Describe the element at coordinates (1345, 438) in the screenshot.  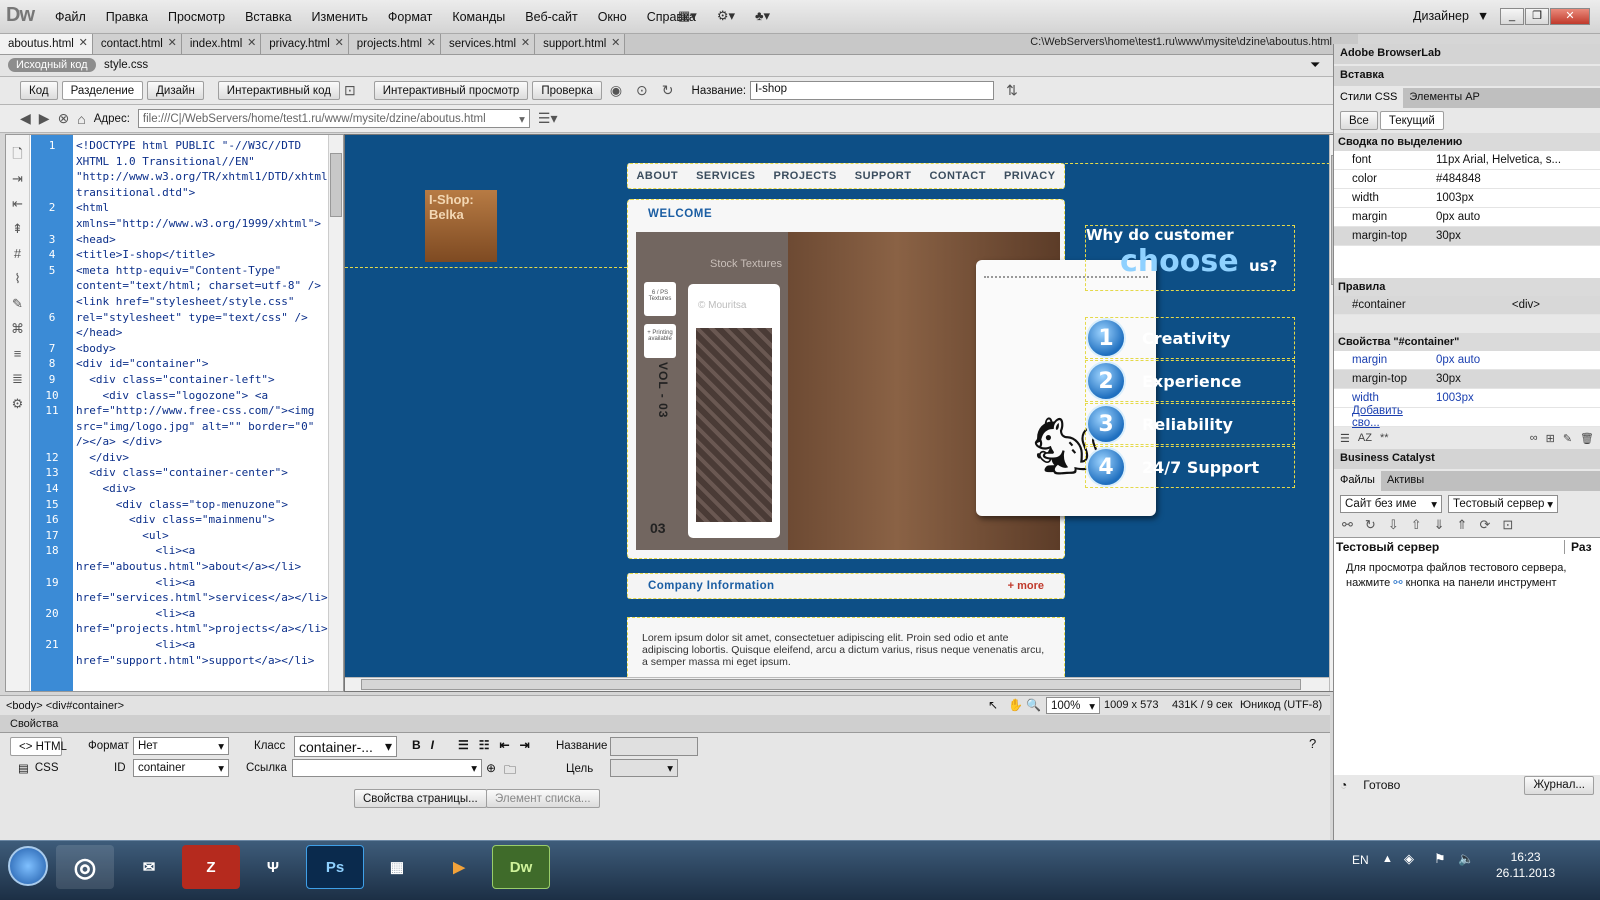
I see `category-view-icon: ☰` at that location.